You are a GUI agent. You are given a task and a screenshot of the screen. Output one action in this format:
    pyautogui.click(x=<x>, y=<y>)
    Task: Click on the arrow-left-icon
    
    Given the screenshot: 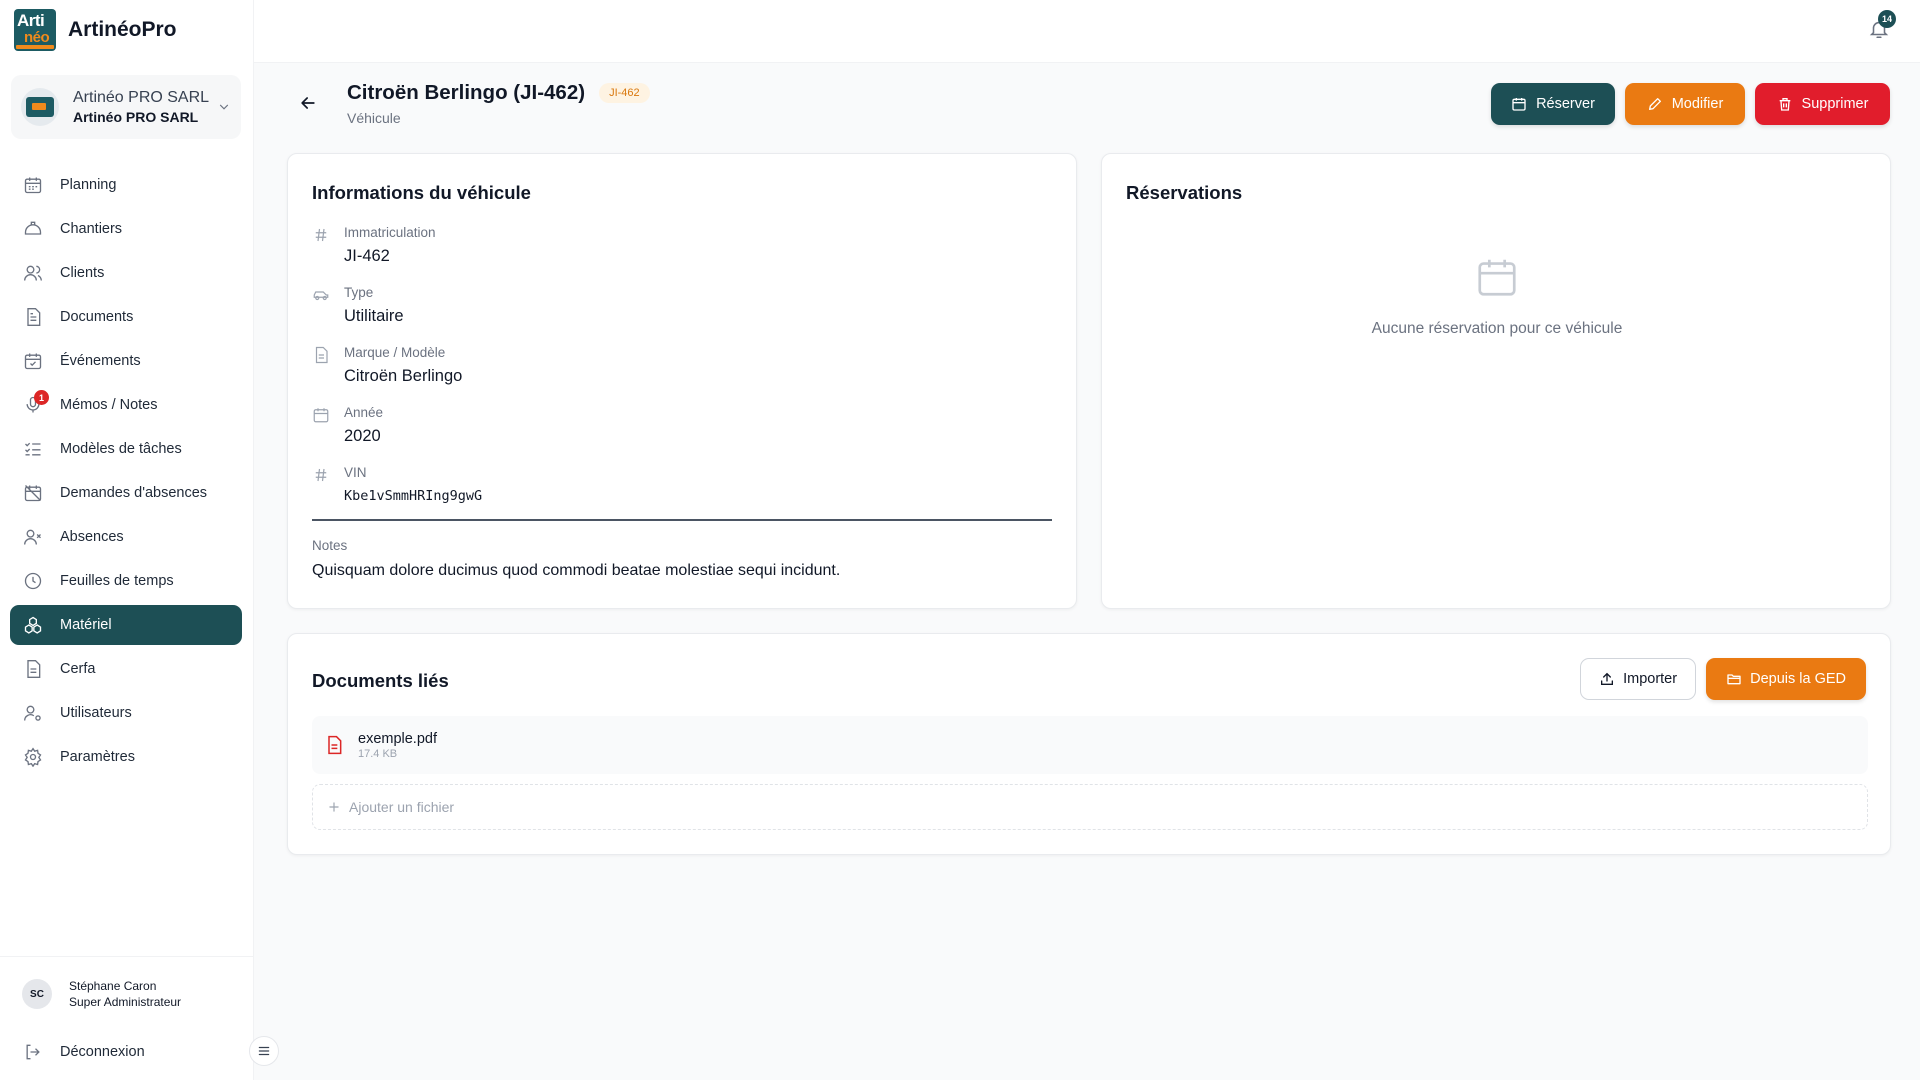 What is the action you would take?
    pyautogui.click(x=308, y=103)
    